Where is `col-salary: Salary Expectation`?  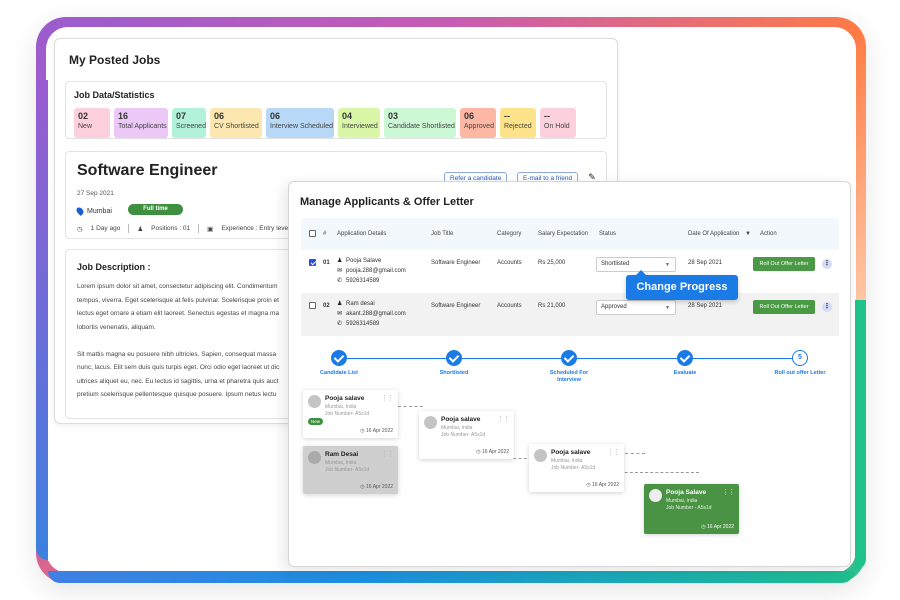 col-salary: Salary Expectation is located at coordinates (563, 234).